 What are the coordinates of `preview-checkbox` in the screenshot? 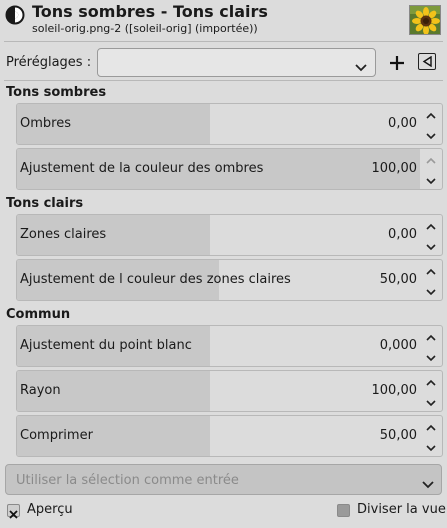 It's located at (13, 511).